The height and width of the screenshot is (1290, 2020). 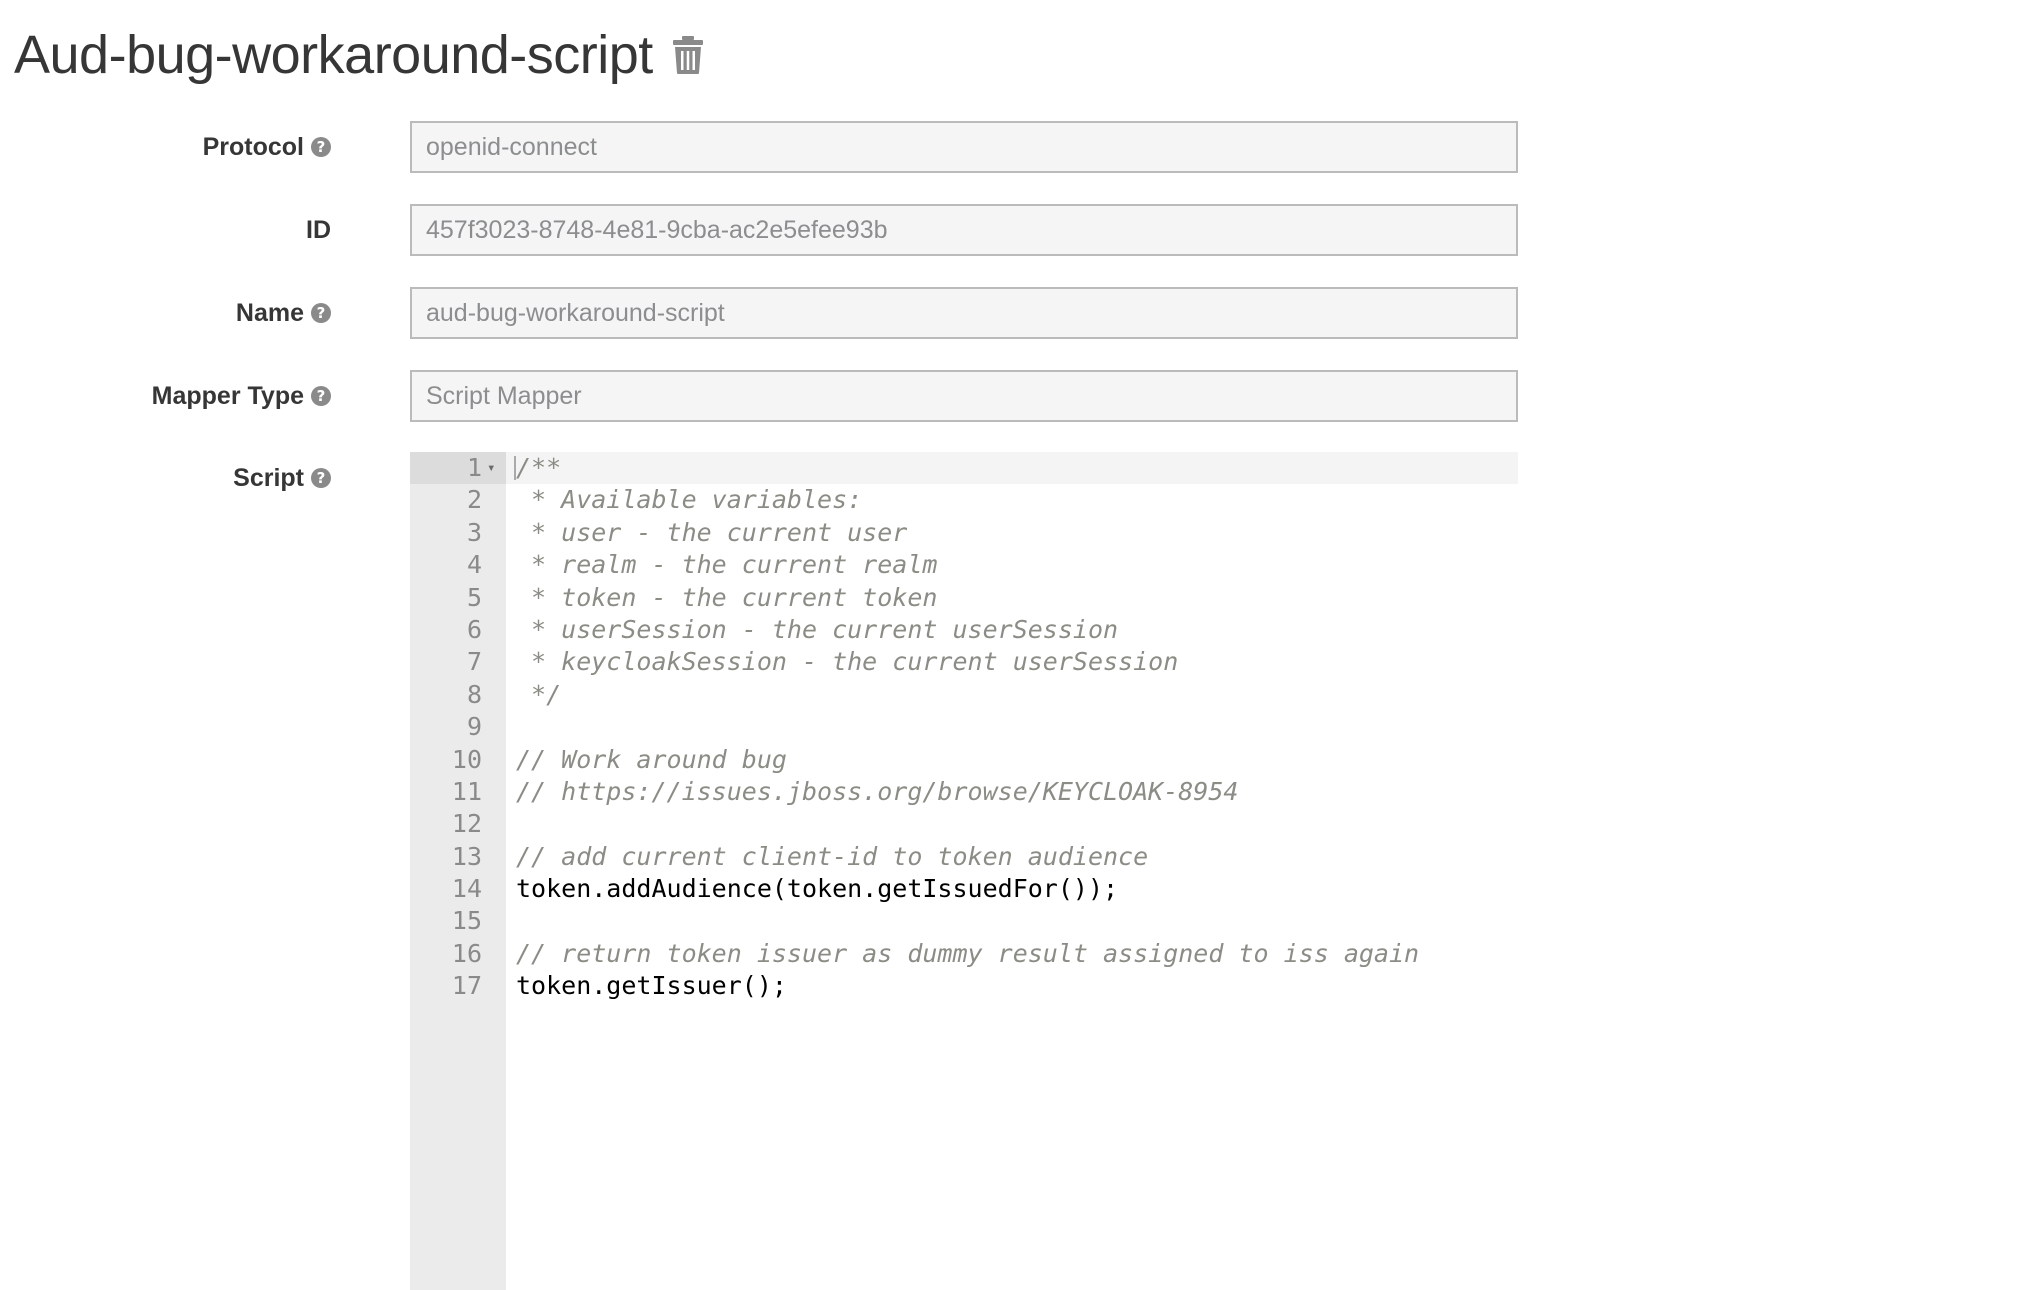 I want to click on code-line: 8 */, so click(x=964, y=695).